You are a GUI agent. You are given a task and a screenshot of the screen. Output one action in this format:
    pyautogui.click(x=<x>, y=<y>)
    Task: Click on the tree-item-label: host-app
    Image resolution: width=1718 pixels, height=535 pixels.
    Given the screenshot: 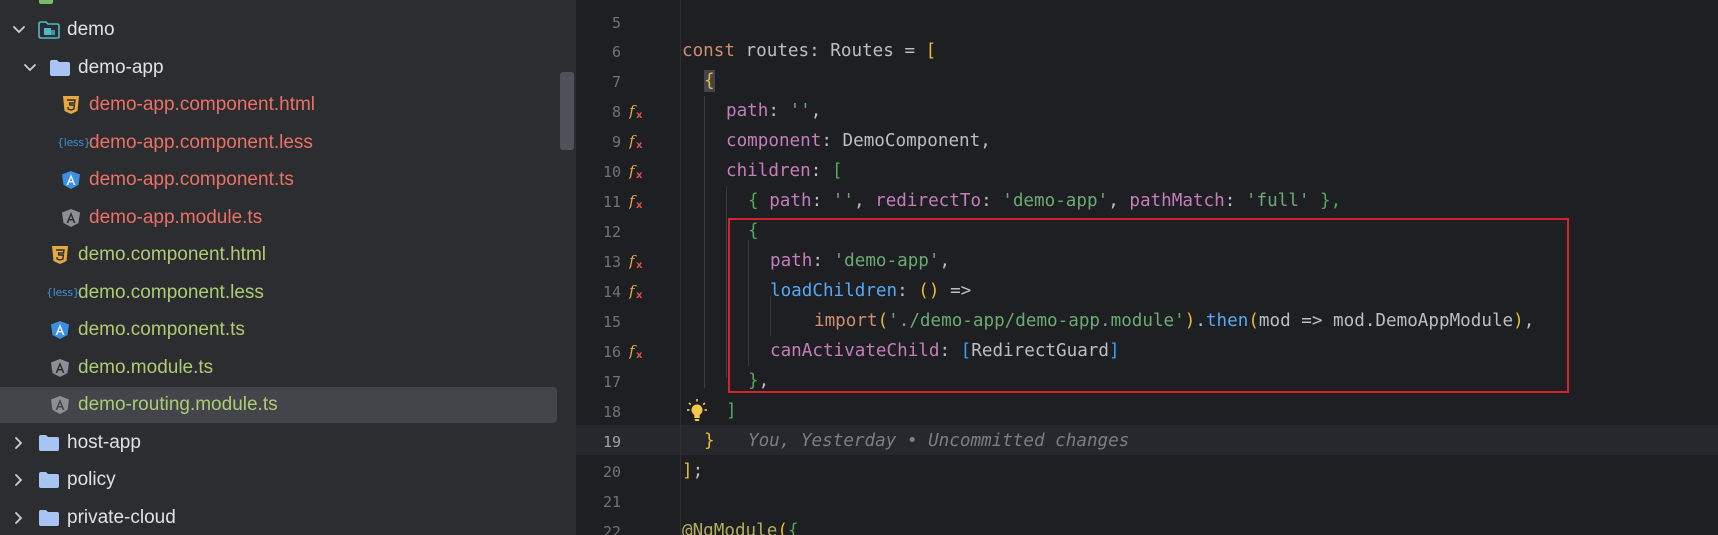 What is the action you would take?
    pyautogui.click(x=104, y=442)
    